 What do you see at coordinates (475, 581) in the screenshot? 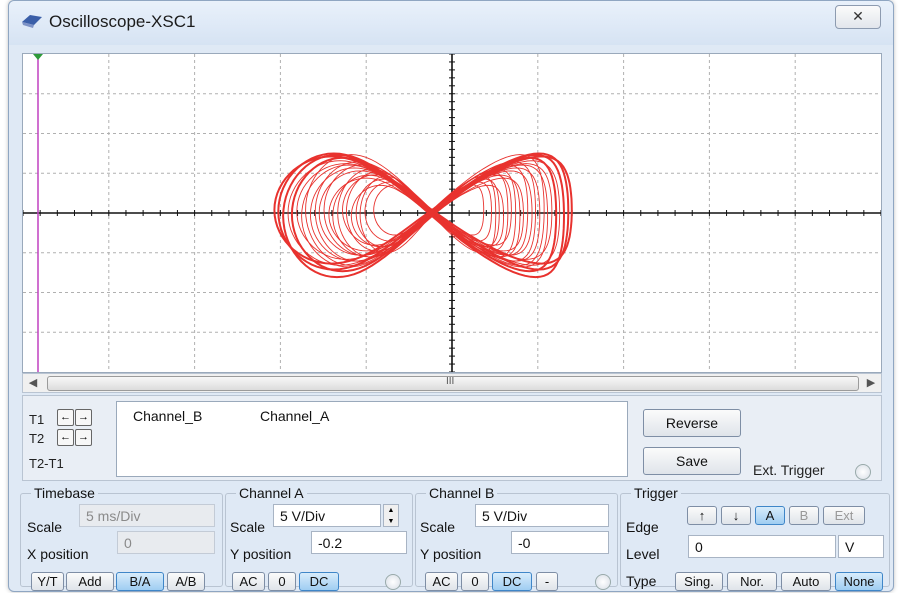
I see `channel-b-coupling-button-1: 0` at bounding box center [475, 581].